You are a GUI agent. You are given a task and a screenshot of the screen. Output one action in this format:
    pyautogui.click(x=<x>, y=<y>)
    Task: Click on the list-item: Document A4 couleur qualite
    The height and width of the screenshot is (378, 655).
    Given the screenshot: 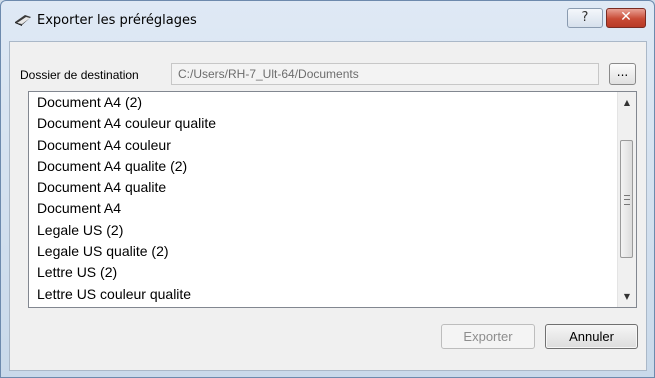 What is the action you would take?
    pyautogui.click(x=323, y=123)
    